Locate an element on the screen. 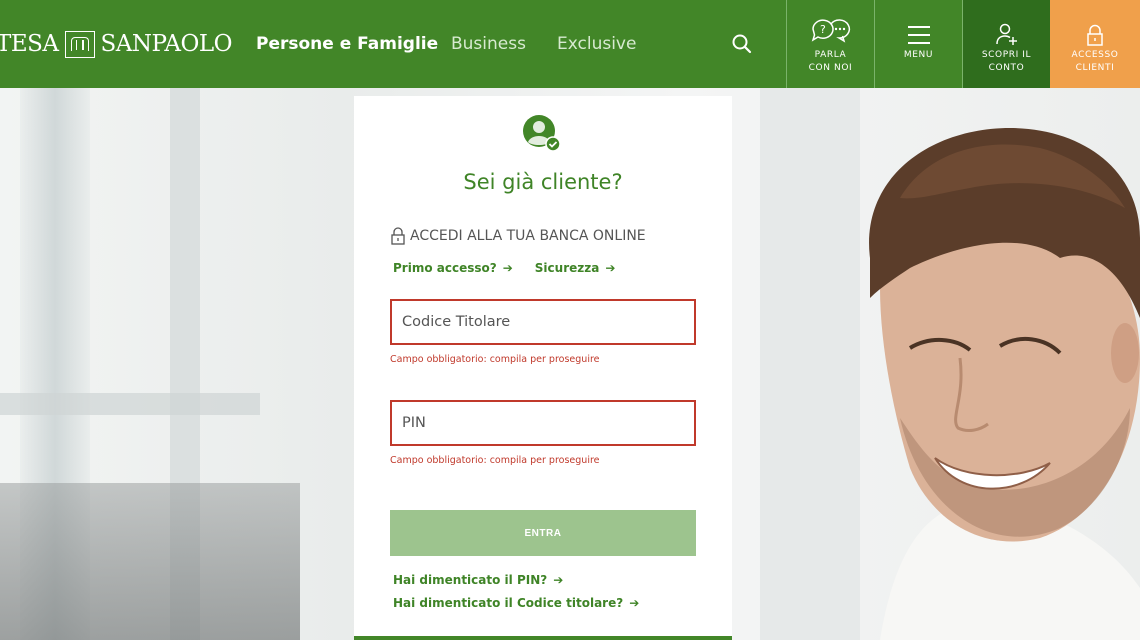 The height and width of the screenshot is (640, 1140). help-links: Primo accesso? ➔ Sicurezza ➔ is located at coordinates (504, 268).